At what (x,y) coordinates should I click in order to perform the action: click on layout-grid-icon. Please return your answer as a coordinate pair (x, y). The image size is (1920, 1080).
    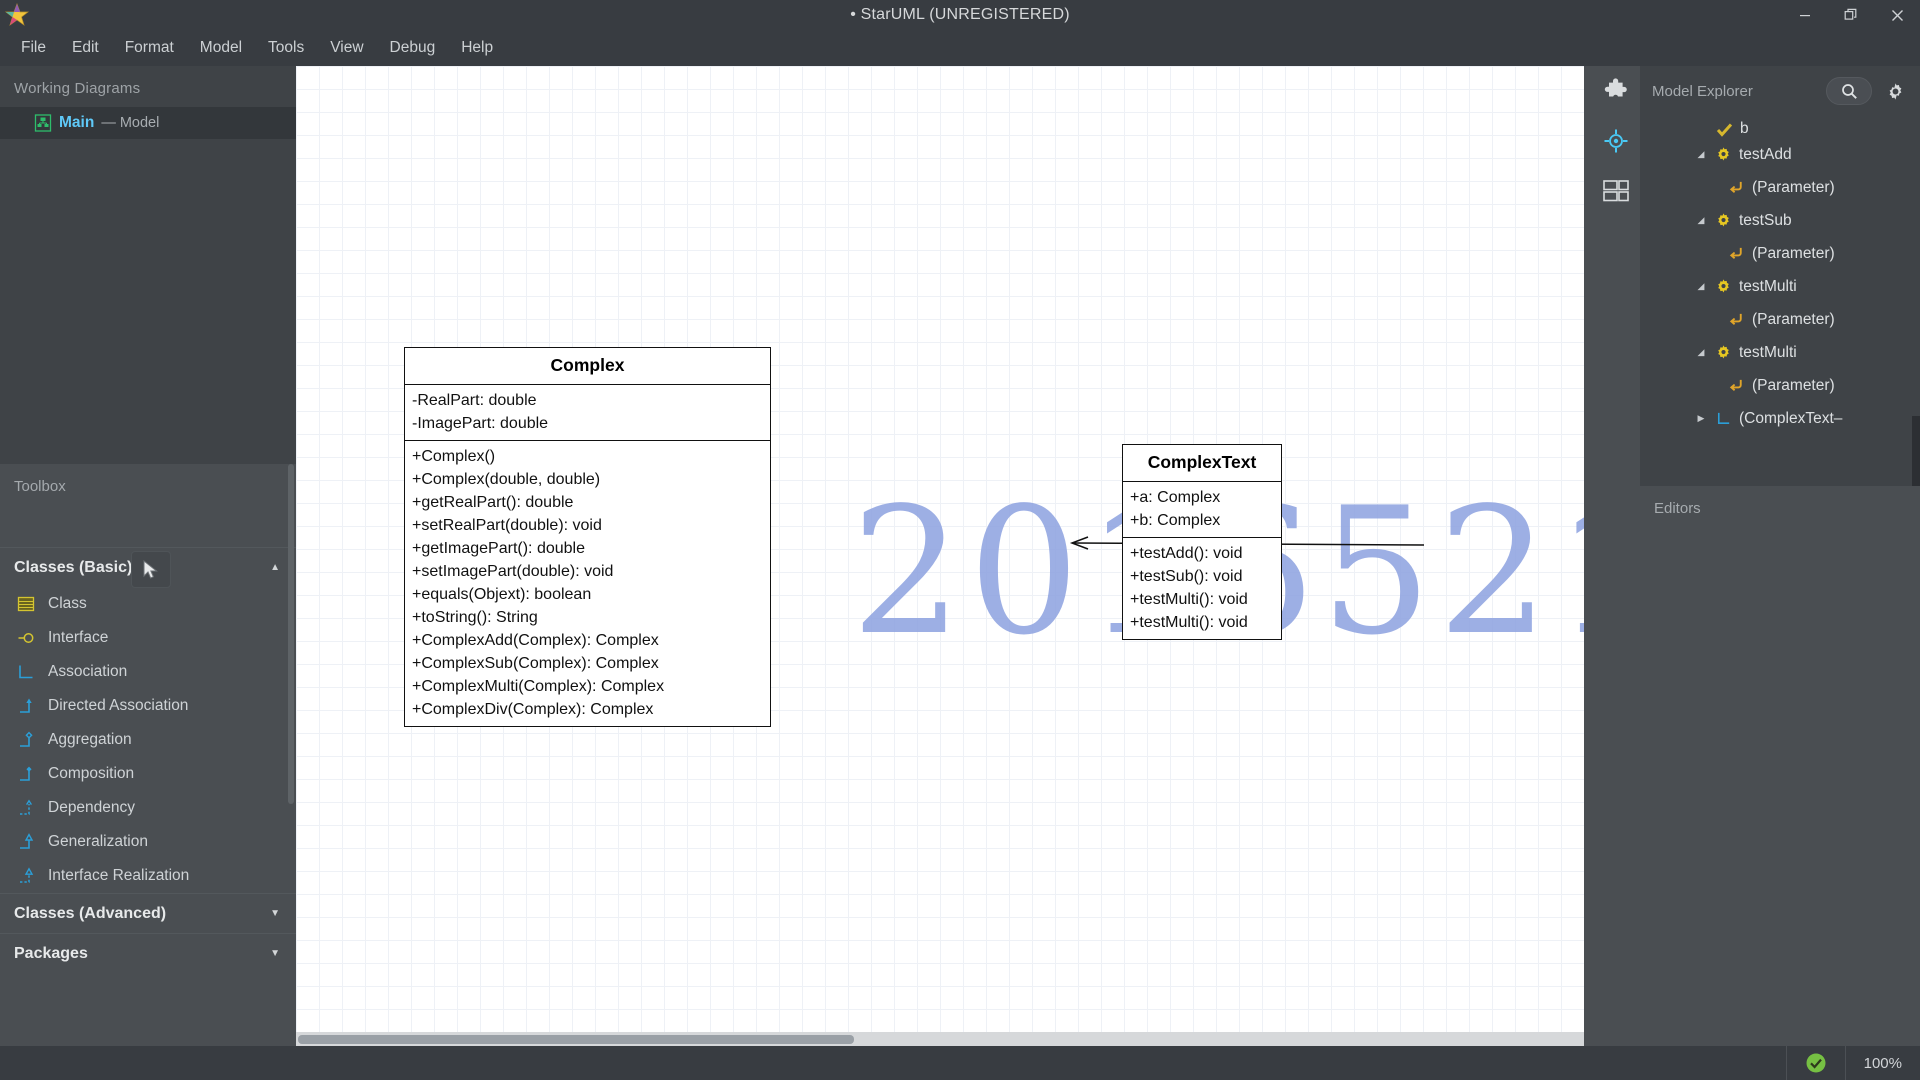
    Looking at the image, I should click on (1616, 191).